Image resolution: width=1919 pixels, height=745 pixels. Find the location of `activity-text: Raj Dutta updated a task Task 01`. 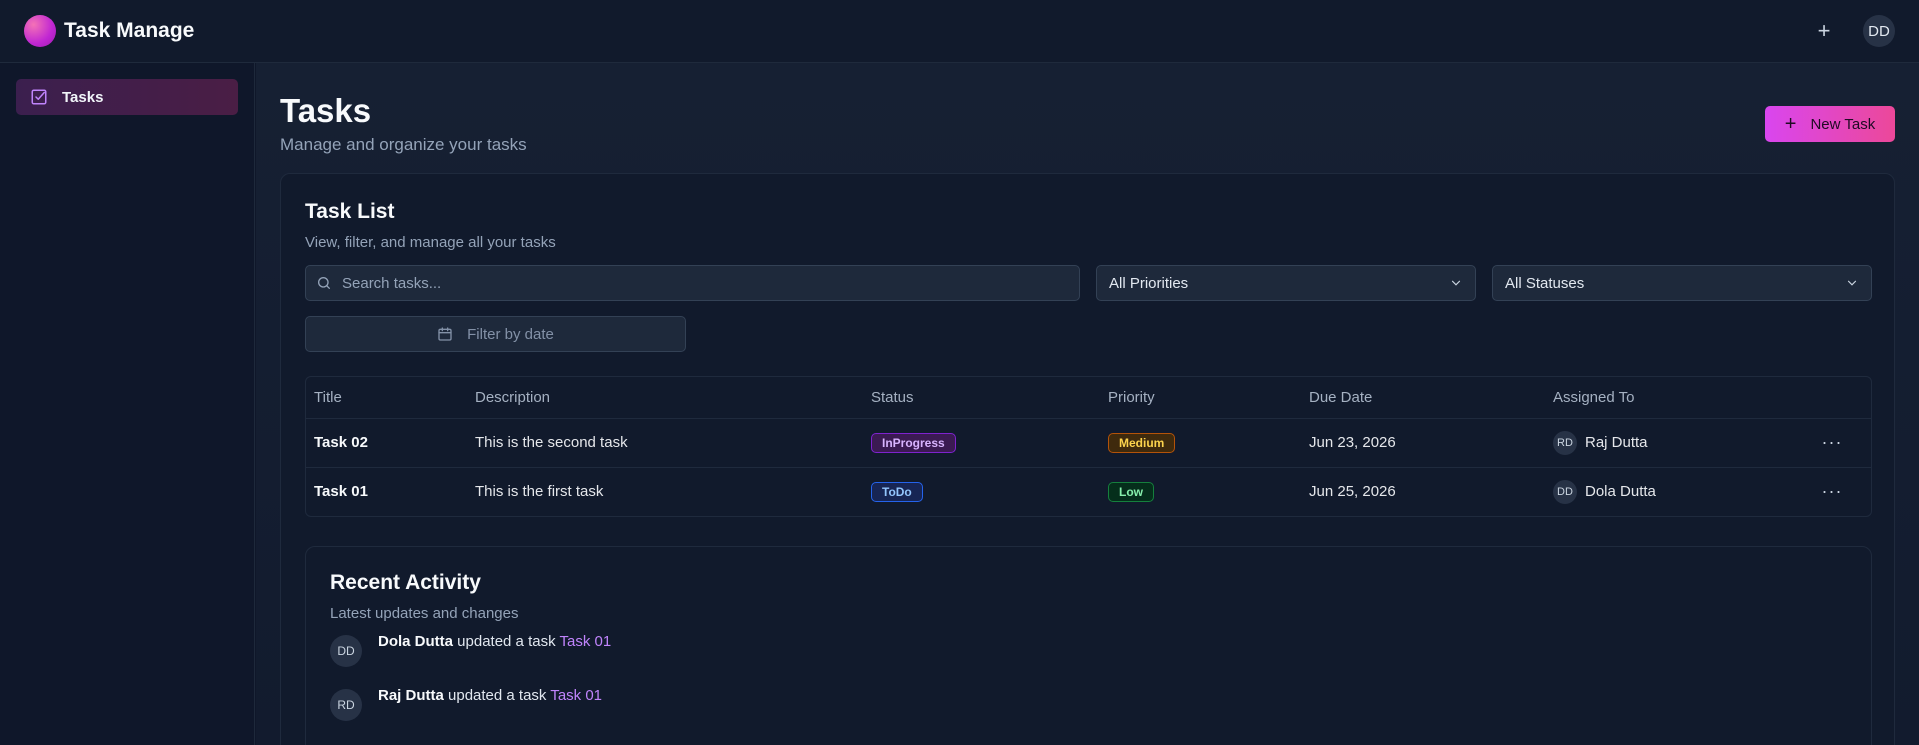

activity-text: Raj Dutta updated a task Task 01 is located at coordinates (490, 695).